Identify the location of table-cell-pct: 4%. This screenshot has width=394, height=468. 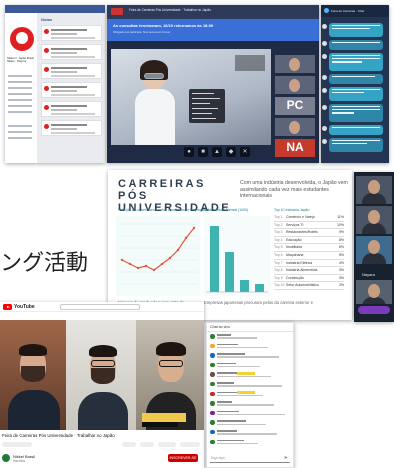
(341, 262).